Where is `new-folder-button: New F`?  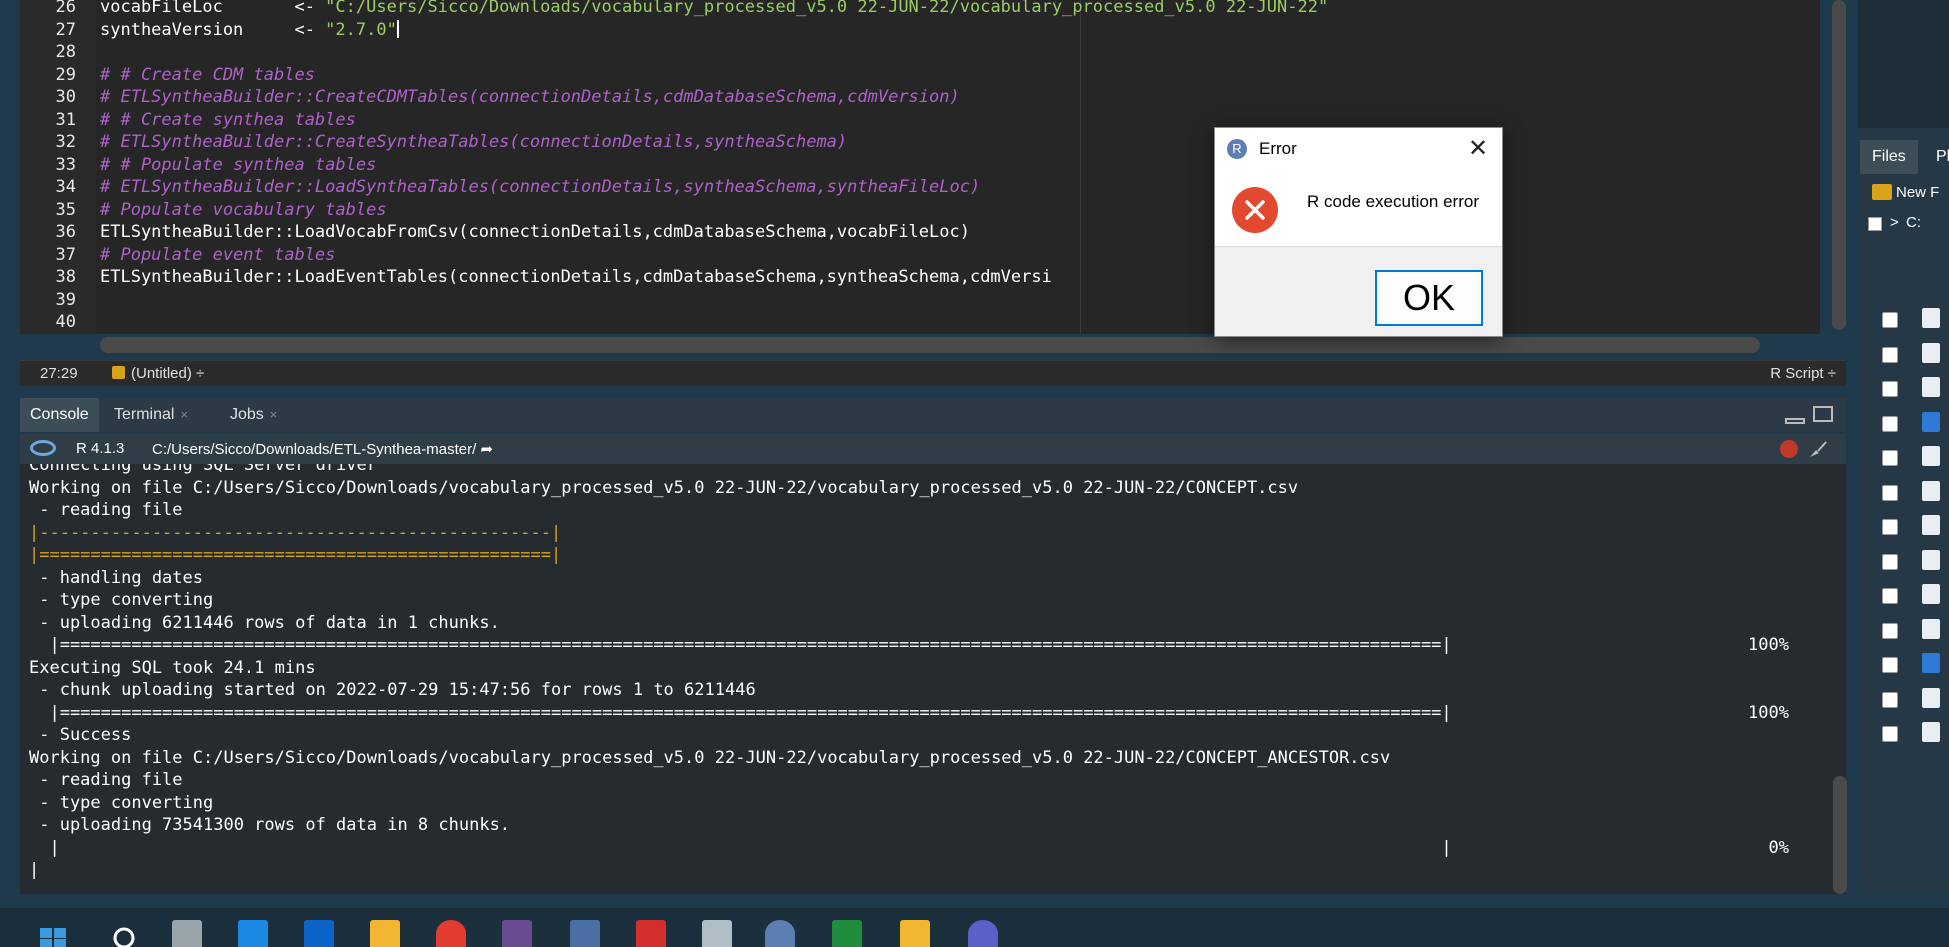 new-folder-button: New F is located at coordinates (1903, 195).